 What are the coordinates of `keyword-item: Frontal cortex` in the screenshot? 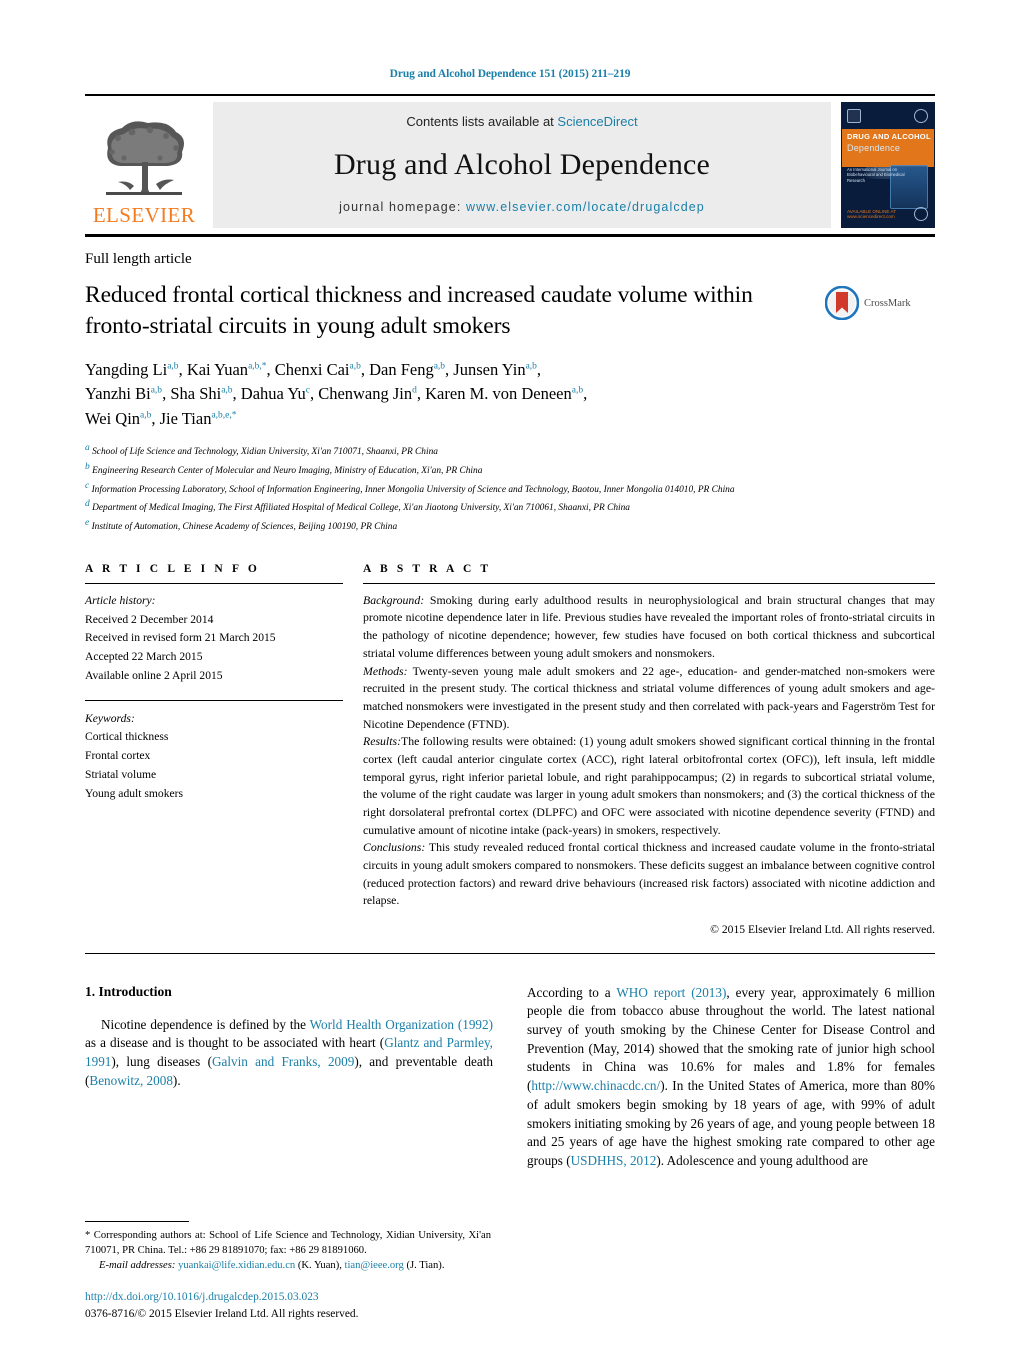 It's located at (118, 756).